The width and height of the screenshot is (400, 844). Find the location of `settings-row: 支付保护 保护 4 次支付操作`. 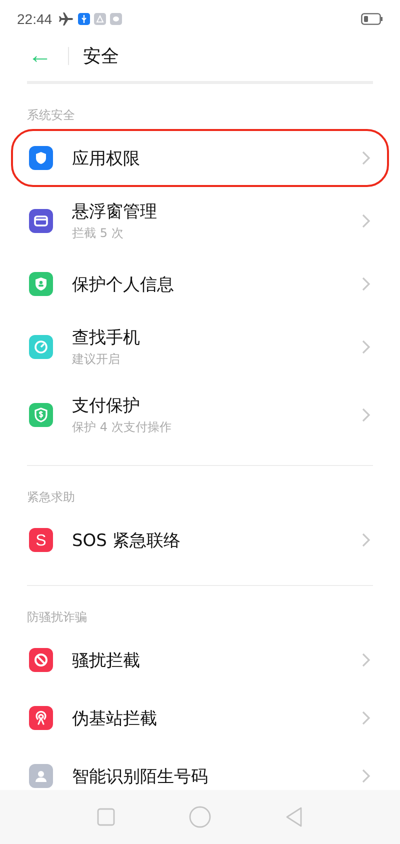

settings-row: 支付保护 保护 4 次支付操作 is located at coordinates (200, 415).